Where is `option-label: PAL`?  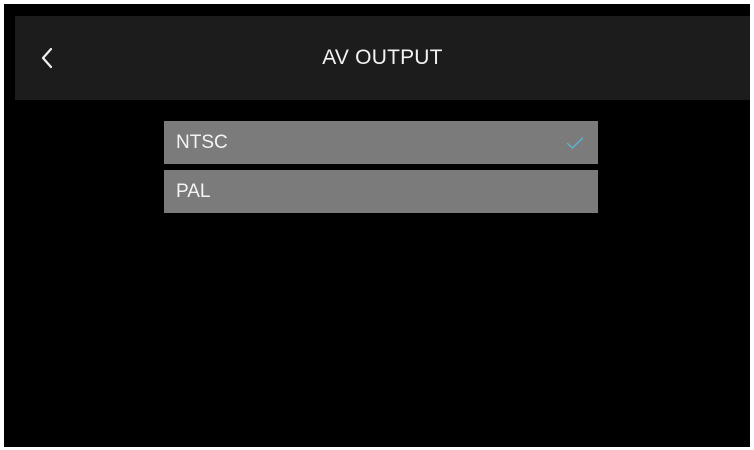
option-label: PAL is located at coordinates (193, 191).